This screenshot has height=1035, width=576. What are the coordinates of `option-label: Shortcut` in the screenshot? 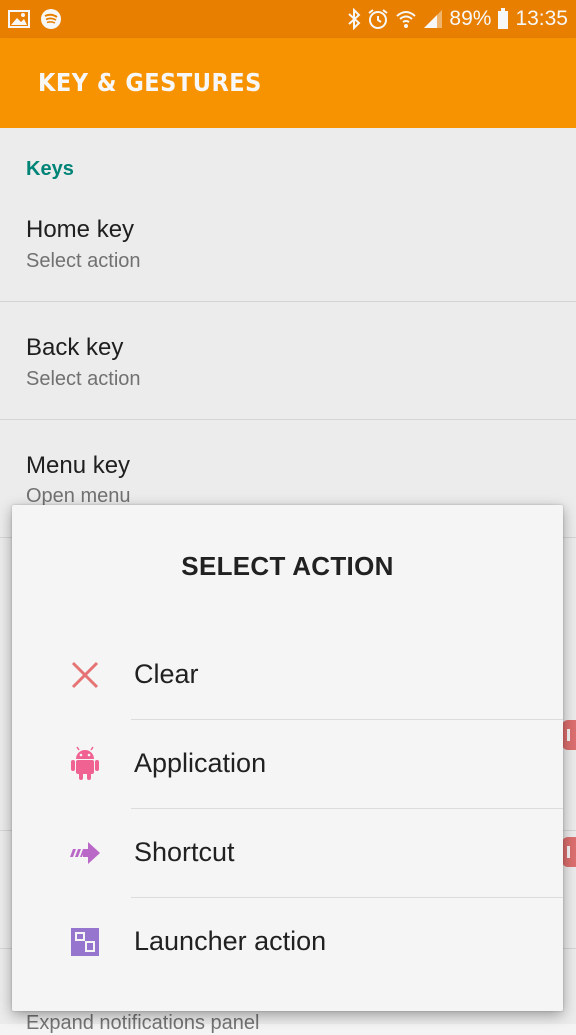 It's located at (184, 852).